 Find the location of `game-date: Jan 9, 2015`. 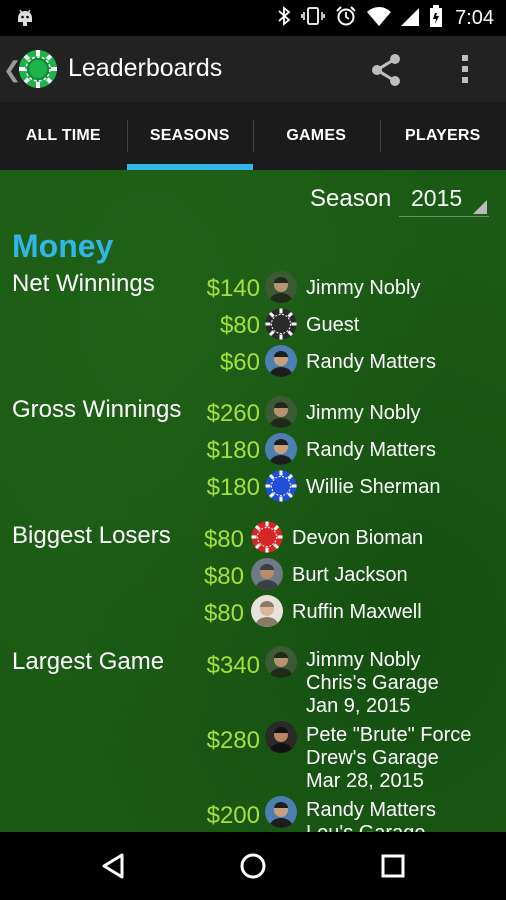

game-date: Jan 9, 2015 is located at coordinates (358, 706).